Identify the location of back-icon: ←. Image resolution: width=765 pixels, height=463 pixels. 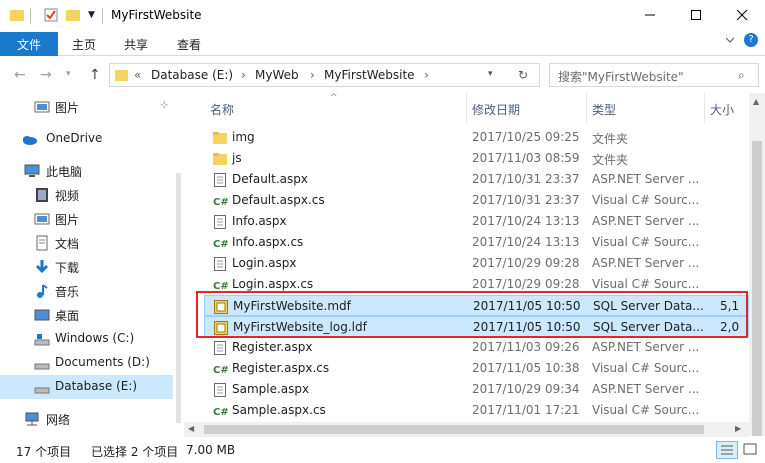
(20, 75).